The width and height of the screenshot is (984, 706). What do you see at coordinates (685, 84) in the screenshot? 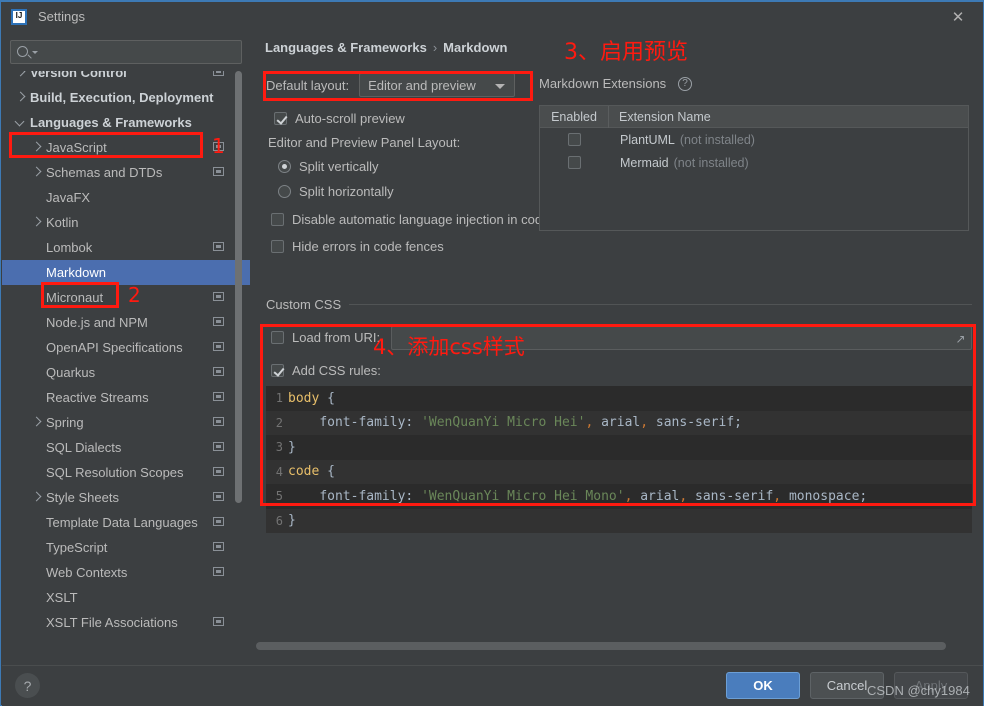
I see `help-circle-icon: ?` at bounding box center [685, 84].